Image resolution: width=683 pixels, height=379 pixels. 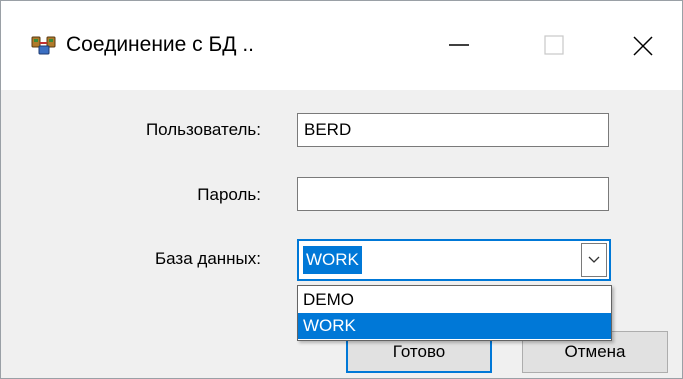 I want to click on database-dropdown-list: DEMO WORK, so click(x=454, y=313).